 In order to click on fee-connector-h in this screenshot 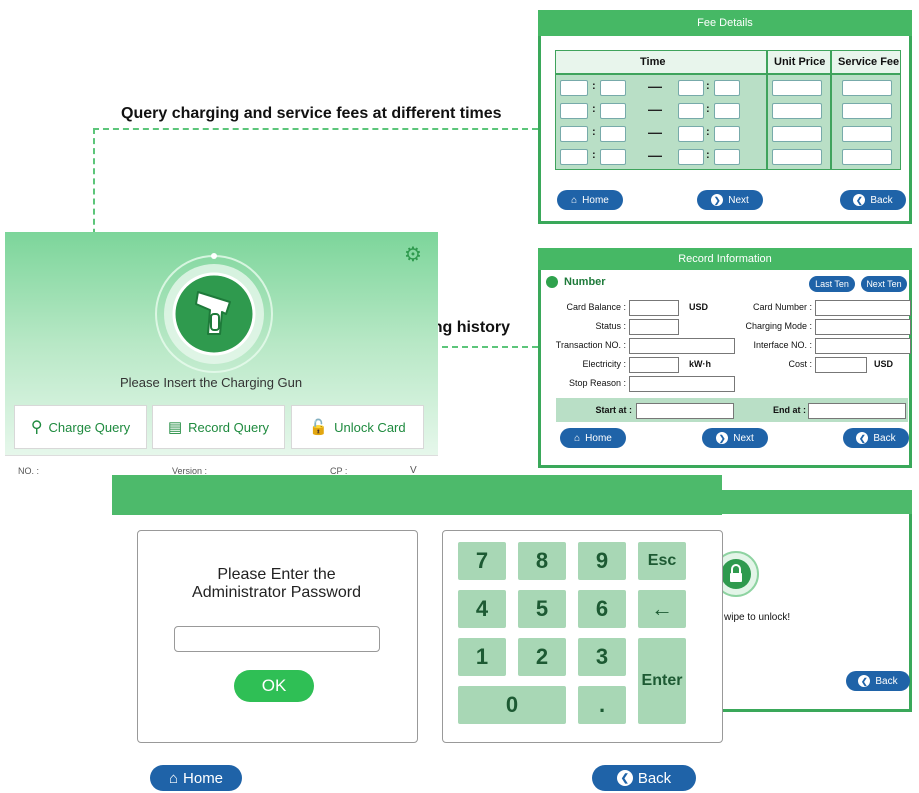, I will do `click(315, 129)`.